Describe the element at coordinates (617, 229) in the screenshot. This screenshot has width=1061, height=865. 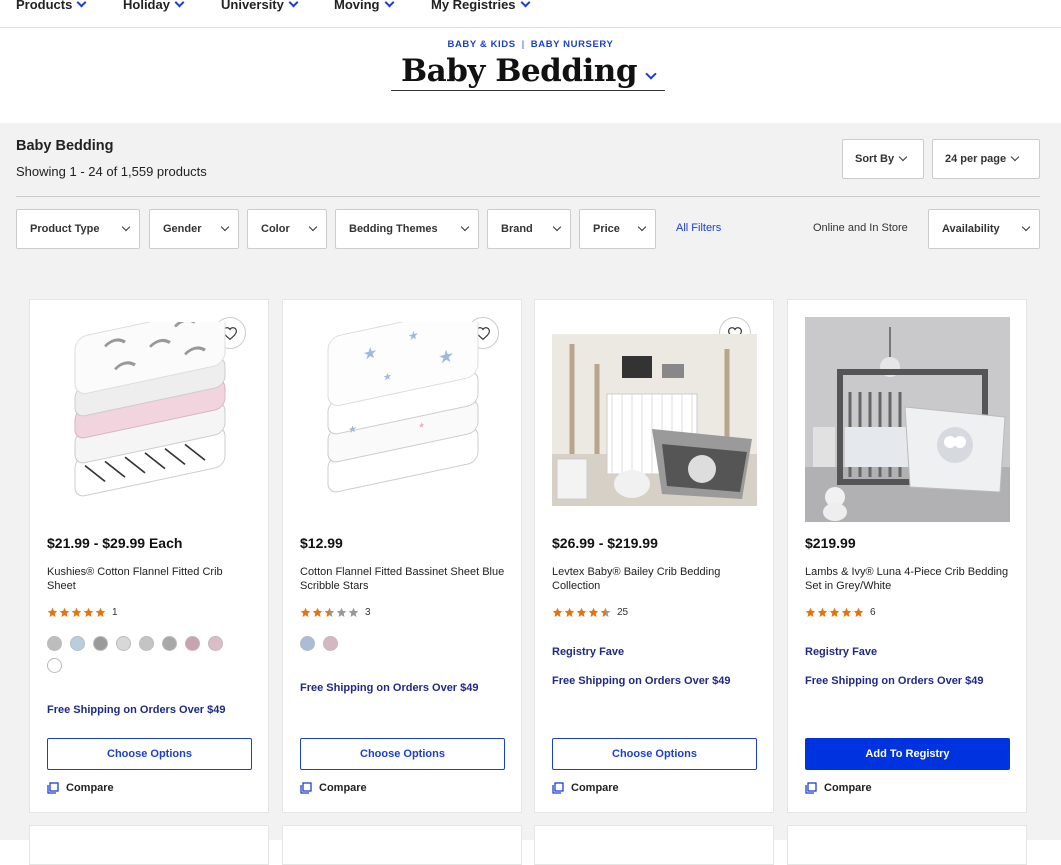
I see `filter-price: Price` at that location.